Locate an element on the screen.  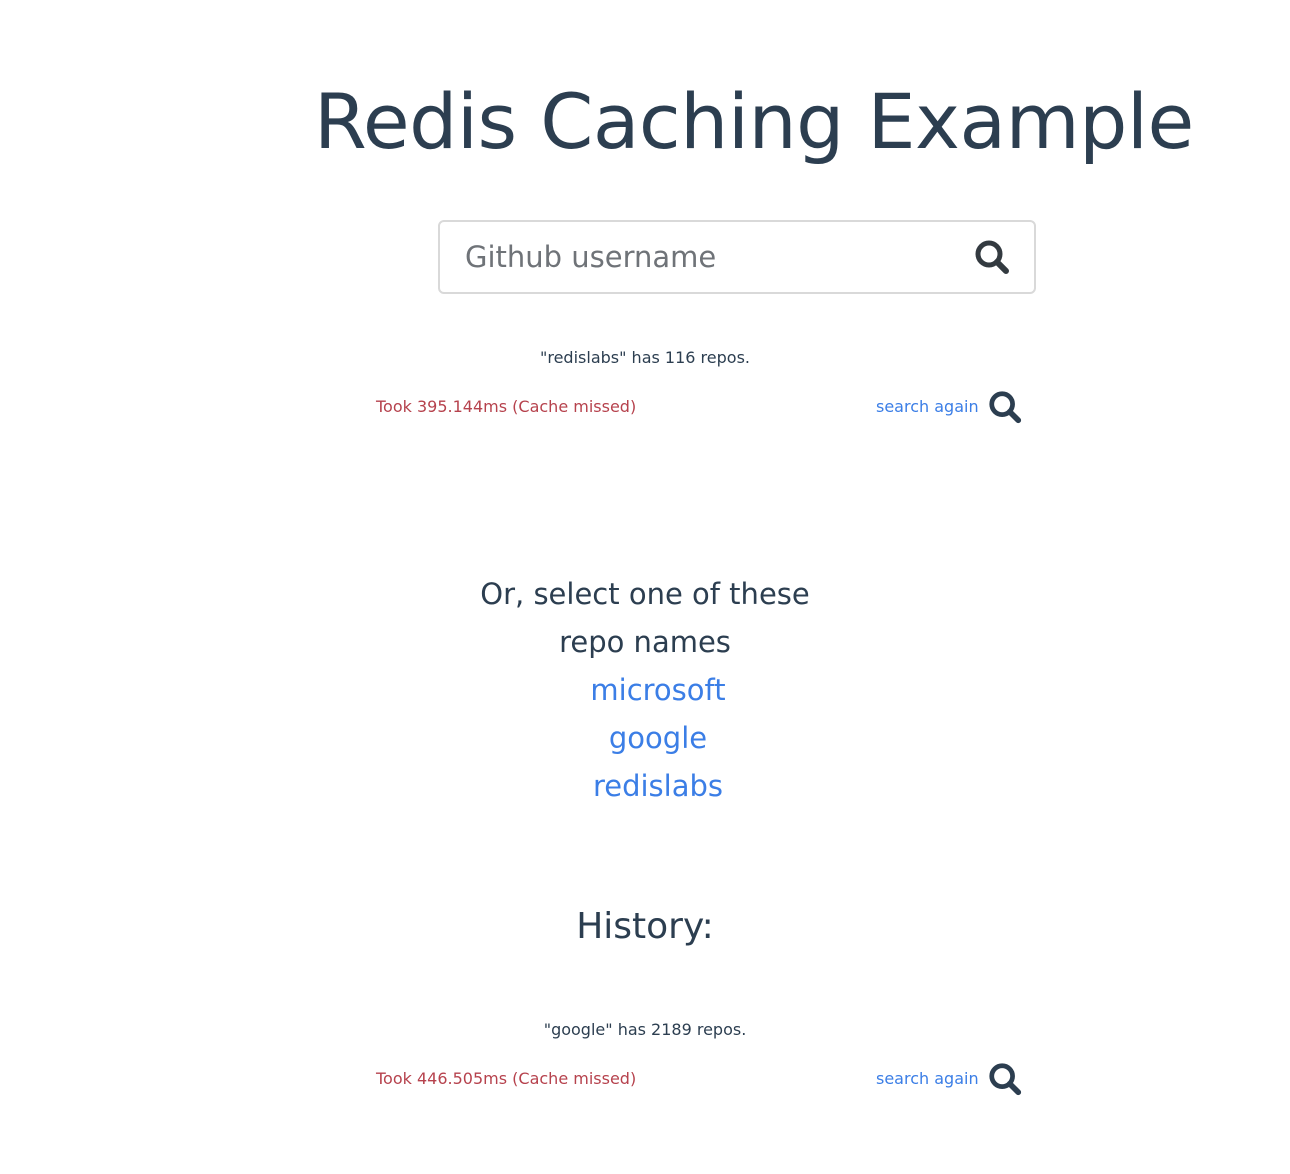
search-box is located at coordinates (737, 257).